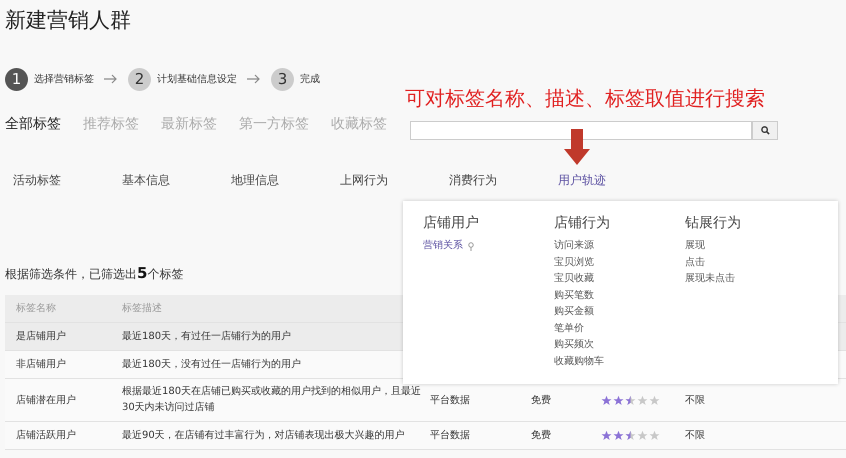  I want to click on step-label: 完成, so click(310, 79).